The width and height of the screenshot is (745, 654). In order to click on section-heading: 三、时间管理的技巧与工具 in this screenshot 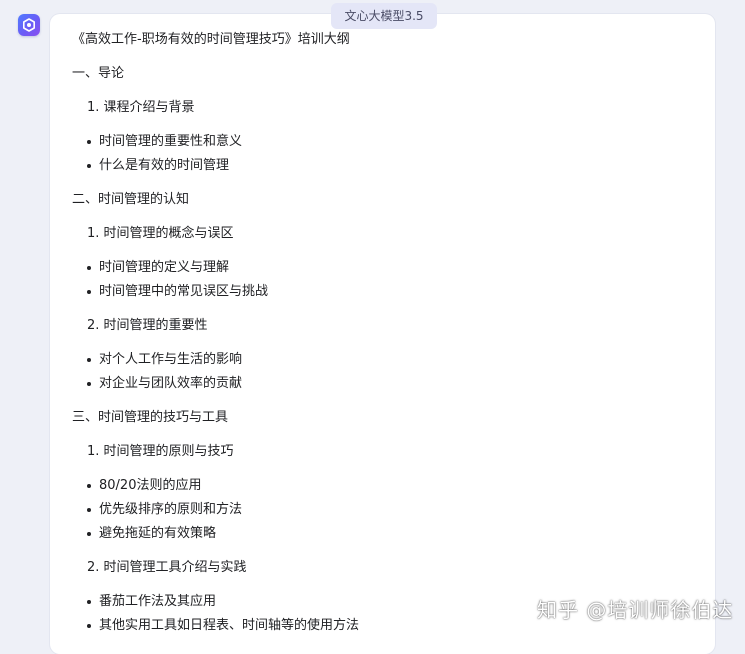, I will do `click(150, 417)`.